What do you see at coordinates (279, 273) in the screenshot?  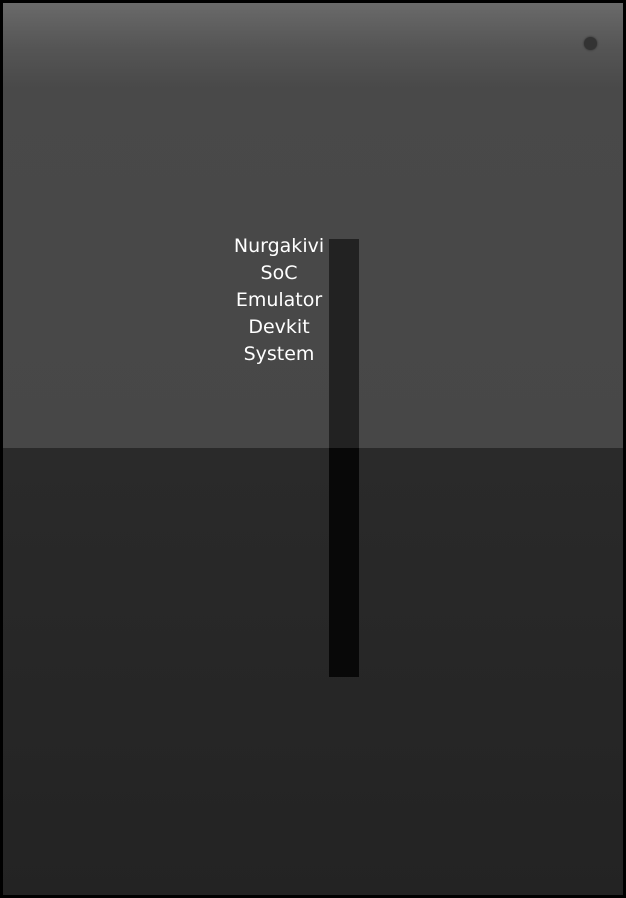 I see `title-line: SoC` at bounding box center [279, 273].